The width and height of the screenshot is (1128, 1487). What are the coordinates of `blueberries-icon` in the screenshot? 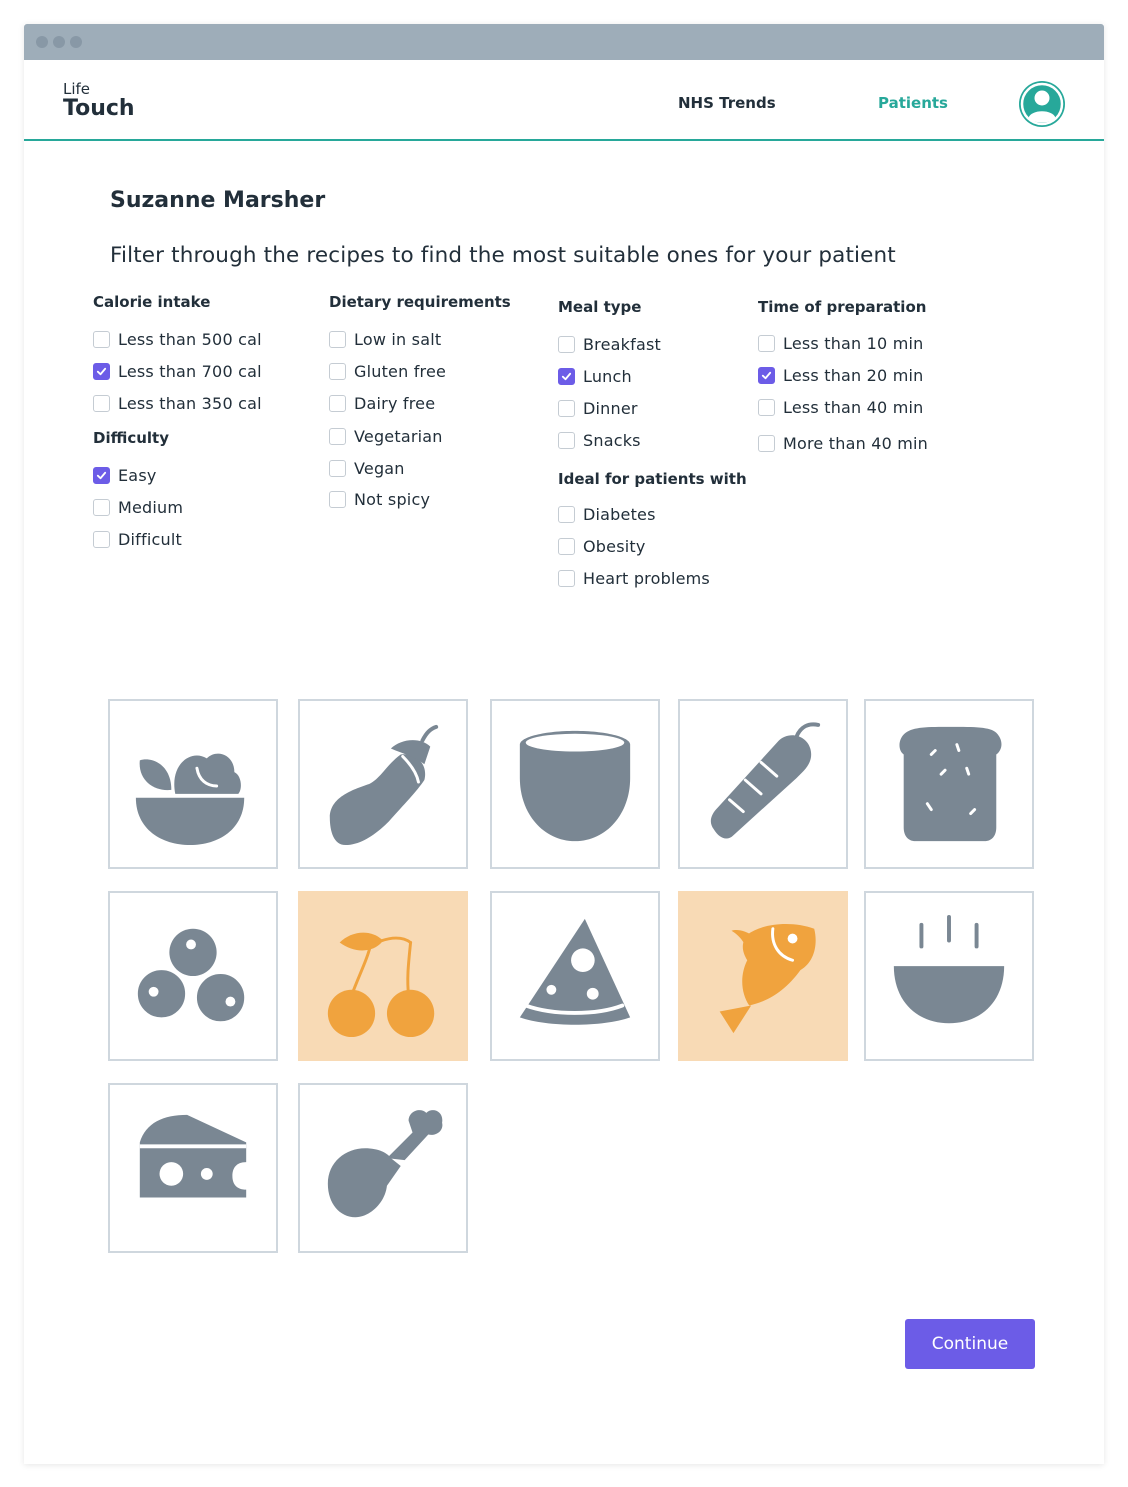 It's located at (191, 977).